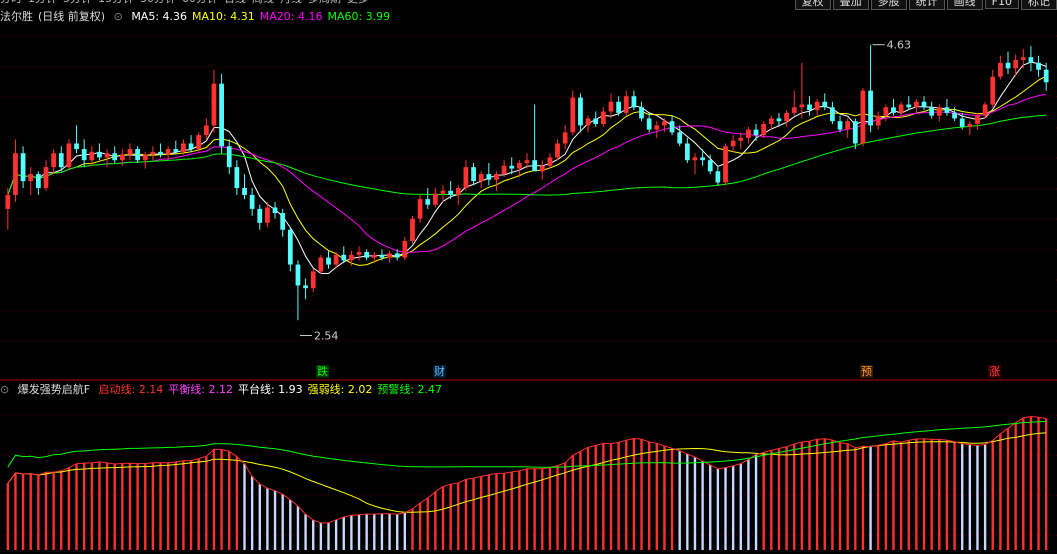 This screenshot has width=1057, height=554. Describe the element at coordinates (159, 16) in the screenshot. I see `indicator-value-0: MA5: 4.36` at that location.